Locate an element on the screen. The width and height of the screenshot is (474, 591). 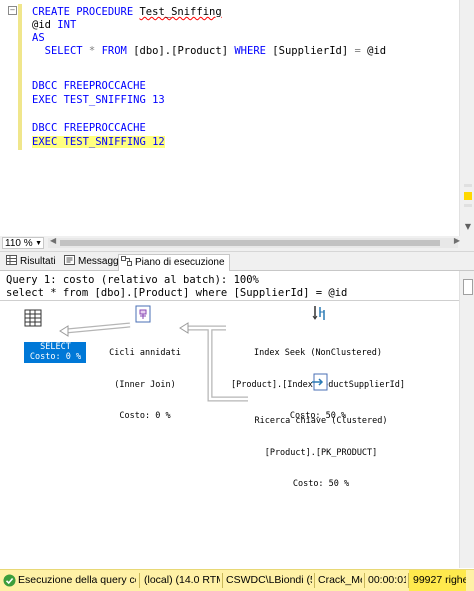
plan-node-select: SELECT Costo: 0 % is located at coordinates (45, 352).